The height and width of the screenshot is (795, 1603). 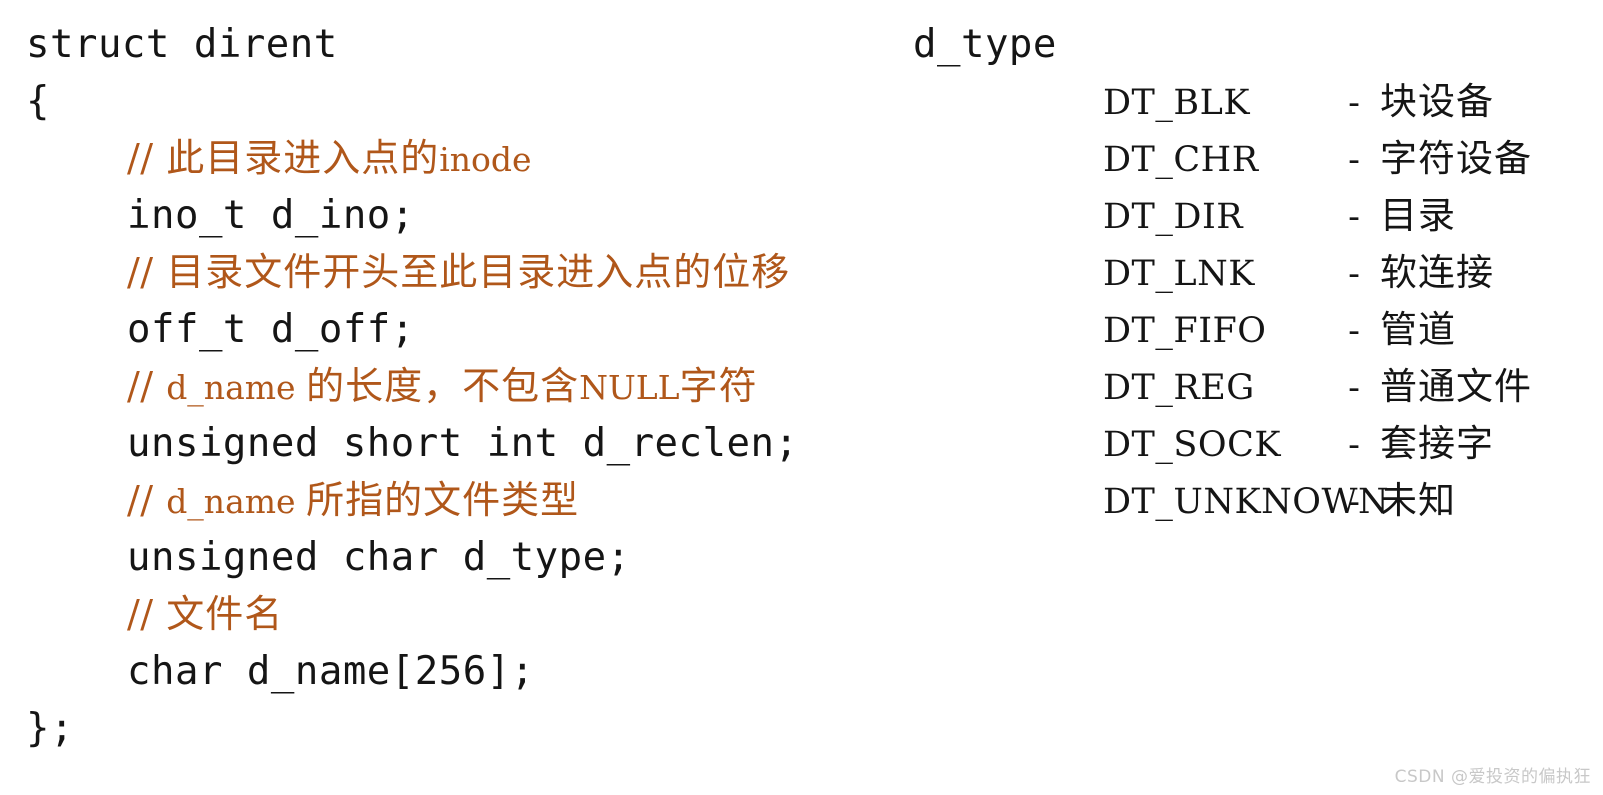 I want to click on dtype-row: DT_UNKNOWN- 未知, so click(x=1353, y=500).